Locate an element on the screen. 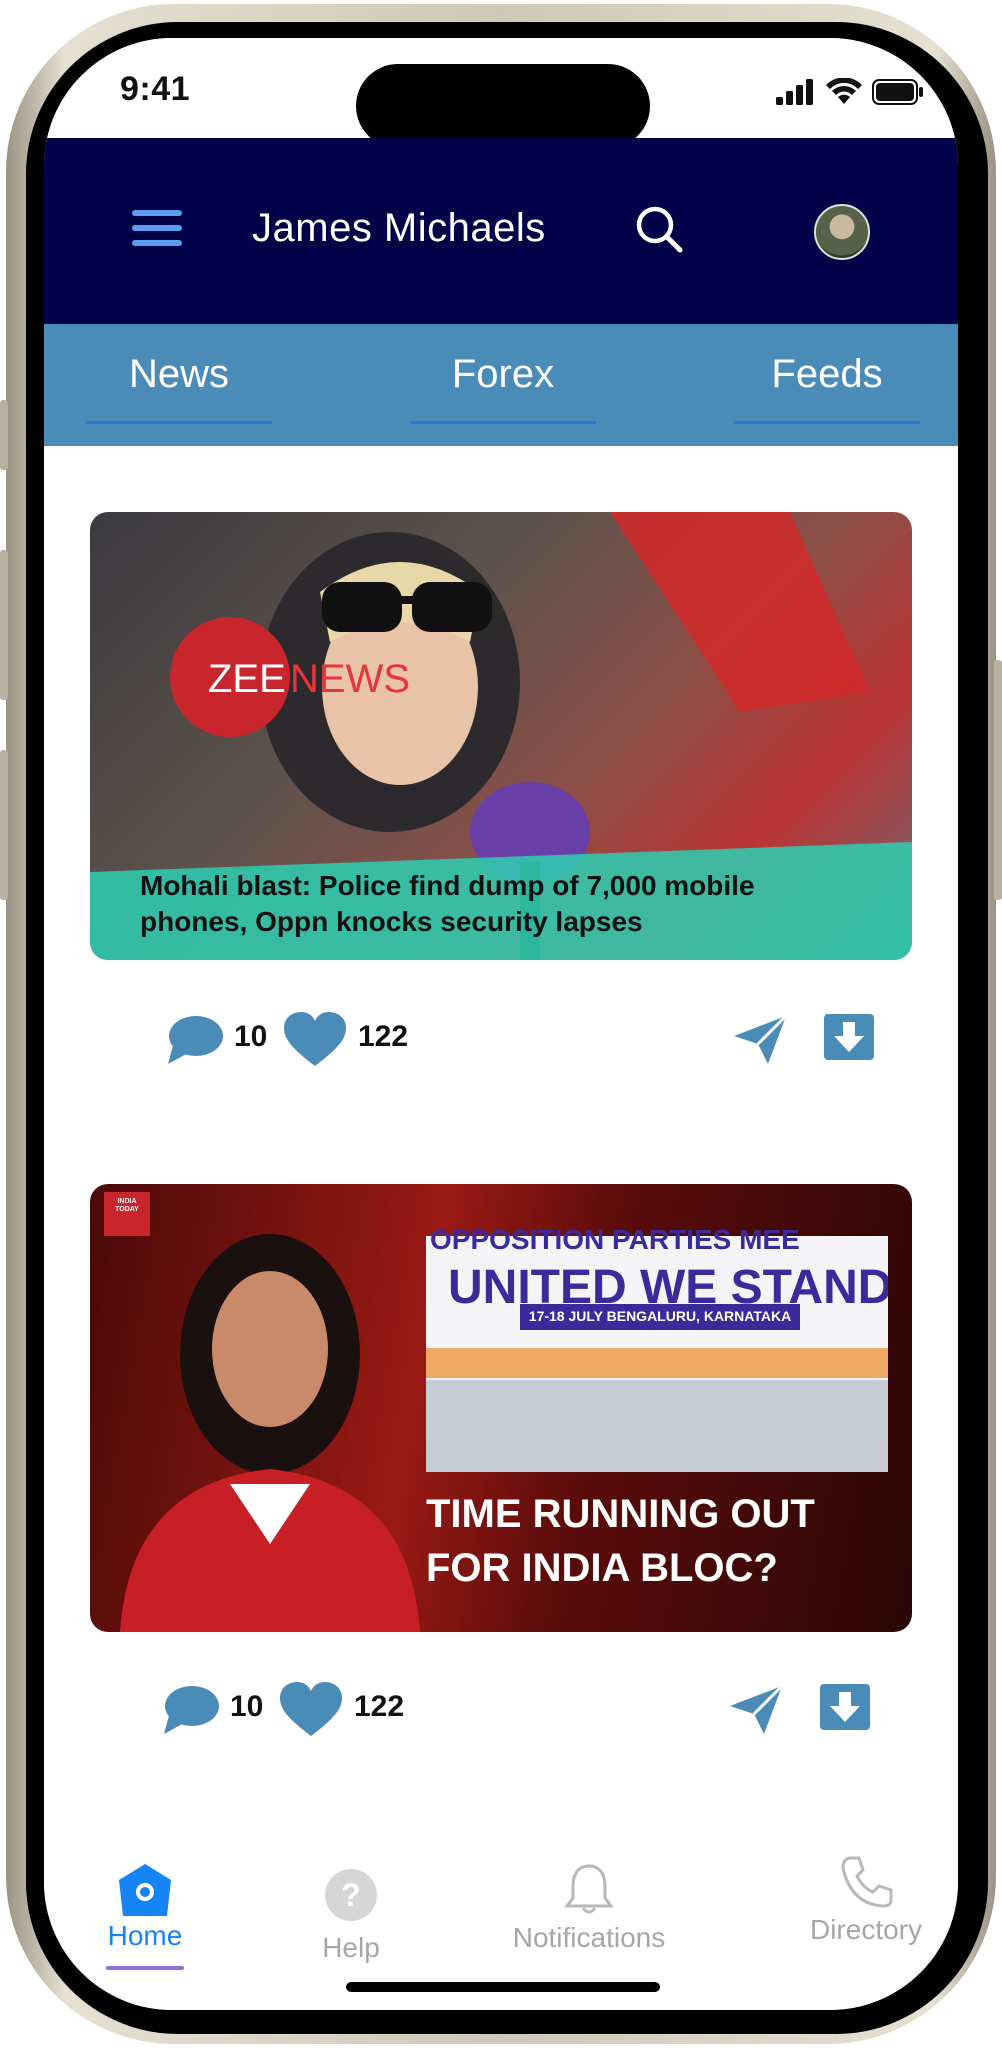 The width and height of the screenshot is (1002, 2048). status-time: 9:41 is located at coordinates (155, 89).